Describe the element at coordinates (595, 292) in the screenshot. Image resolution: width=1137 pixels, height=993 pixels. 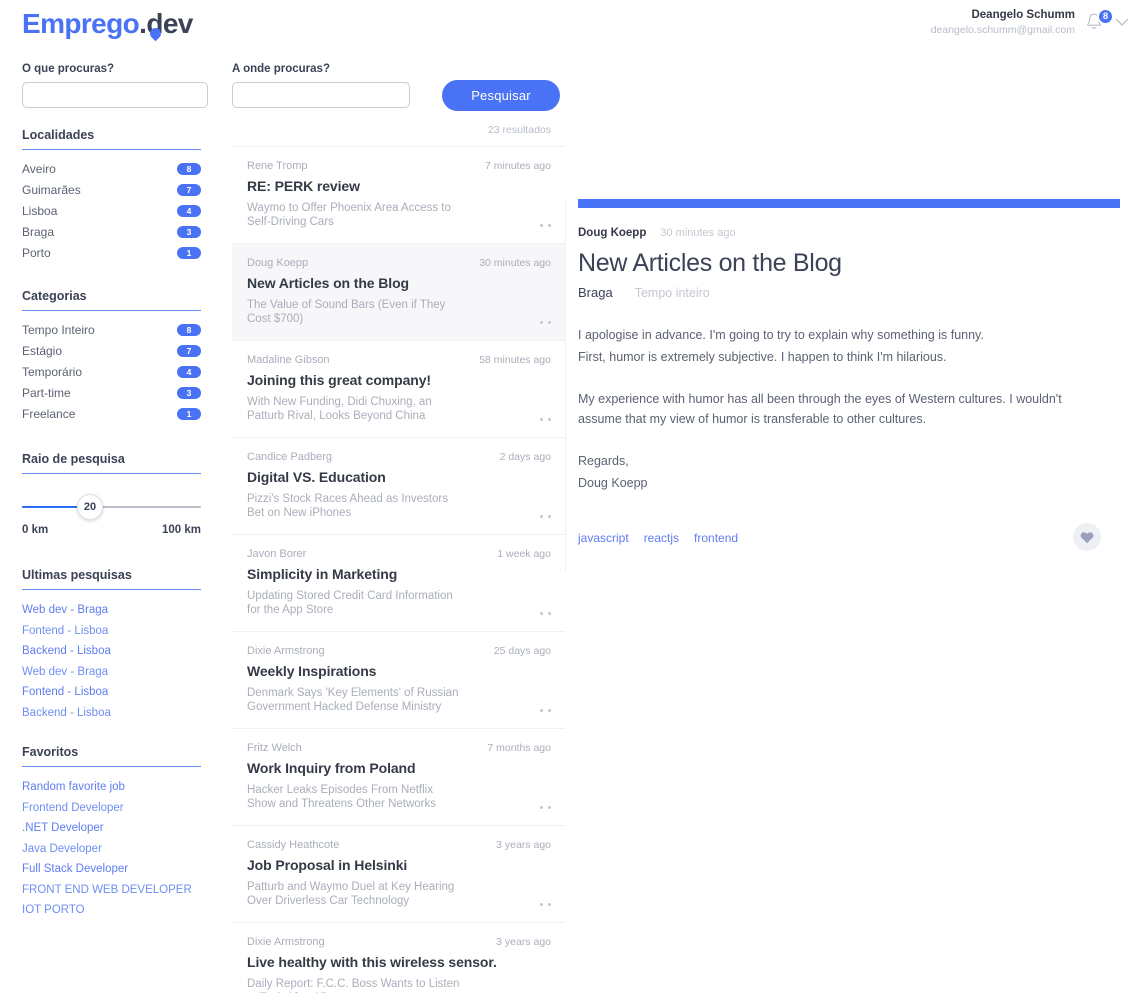
I see `detail-location: Braga` at that location.